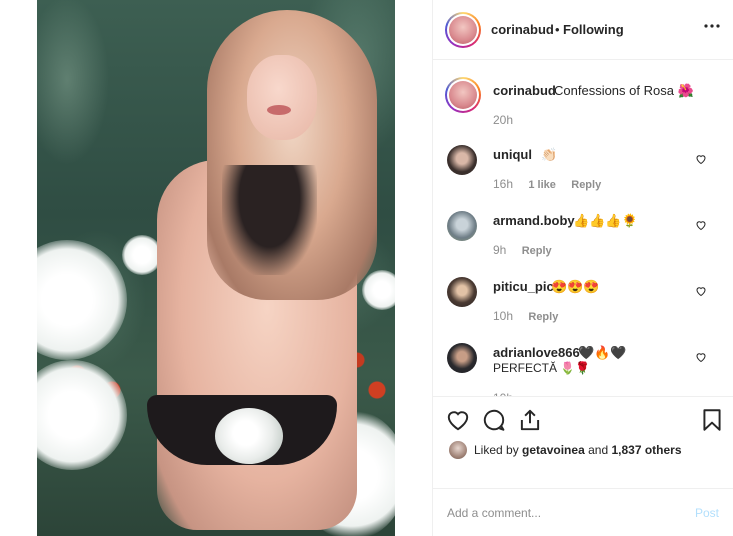  I want to click on post-actions: Liked by getavoinea and 1,837 others, so click(583, 442).